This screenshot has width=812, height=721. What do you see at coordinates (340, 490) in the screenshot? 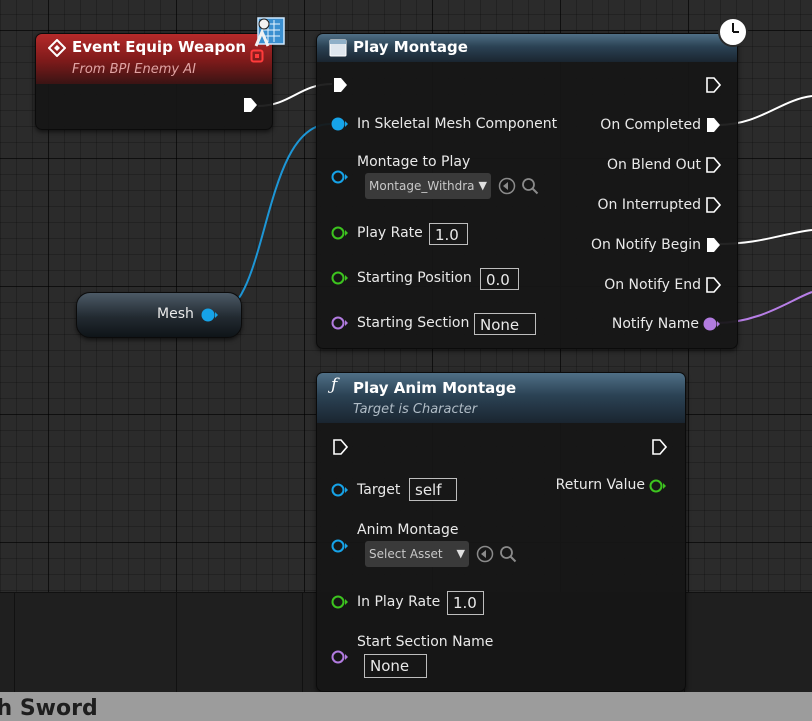
I see `target-pin` at bounding box center [340, 490].